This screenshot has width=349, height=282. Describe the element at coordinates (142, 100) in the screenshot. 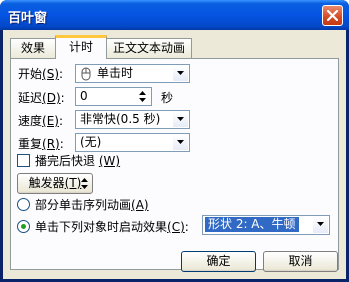

I see `spin-down-icon` at that location.